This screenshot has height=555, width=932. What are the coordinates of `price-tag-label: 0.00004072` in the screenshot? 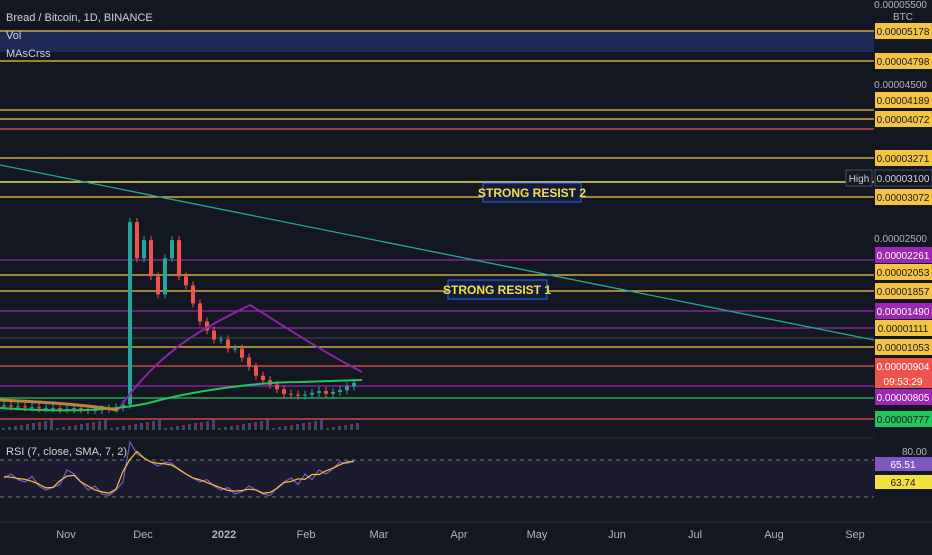 It's located at (903, 120).